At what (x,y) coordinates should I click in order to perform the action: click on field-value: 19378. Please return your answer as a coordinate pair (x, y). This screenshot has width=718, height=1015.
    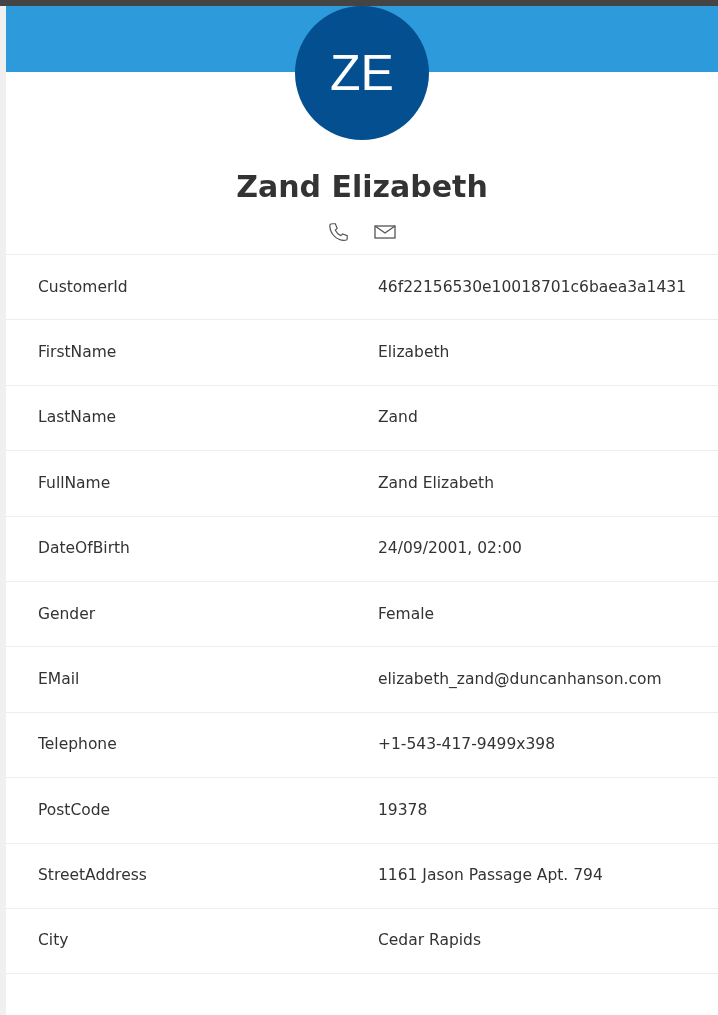
    Looking at the image, I should click on (403, 810).